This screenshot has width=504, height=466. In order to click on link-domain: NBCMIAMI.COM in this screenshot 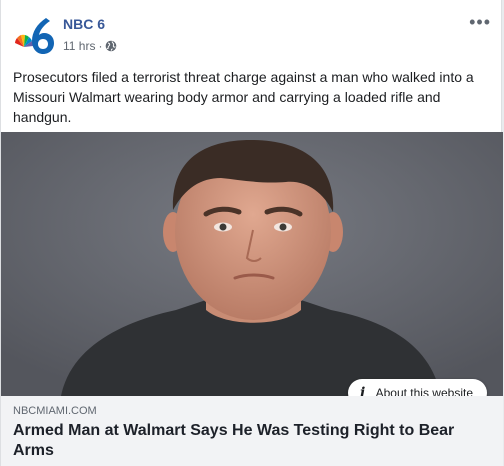, I will do `click(55, 411)`.